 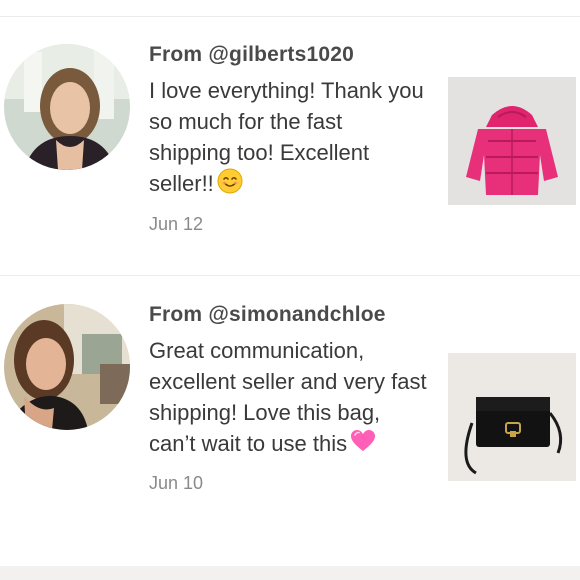 I want to click on review-author: From @simonandchloe, so click(x=289, y=315).